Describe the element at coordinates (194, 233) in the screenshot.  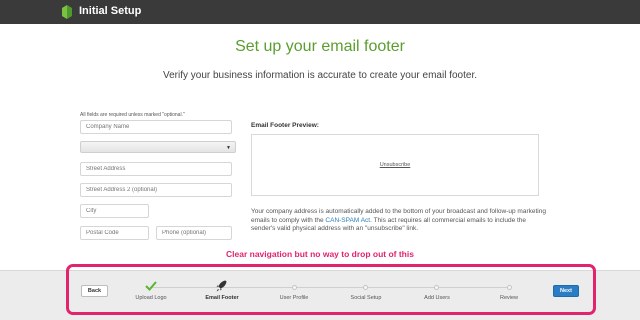
I see `phone-input` at that location.